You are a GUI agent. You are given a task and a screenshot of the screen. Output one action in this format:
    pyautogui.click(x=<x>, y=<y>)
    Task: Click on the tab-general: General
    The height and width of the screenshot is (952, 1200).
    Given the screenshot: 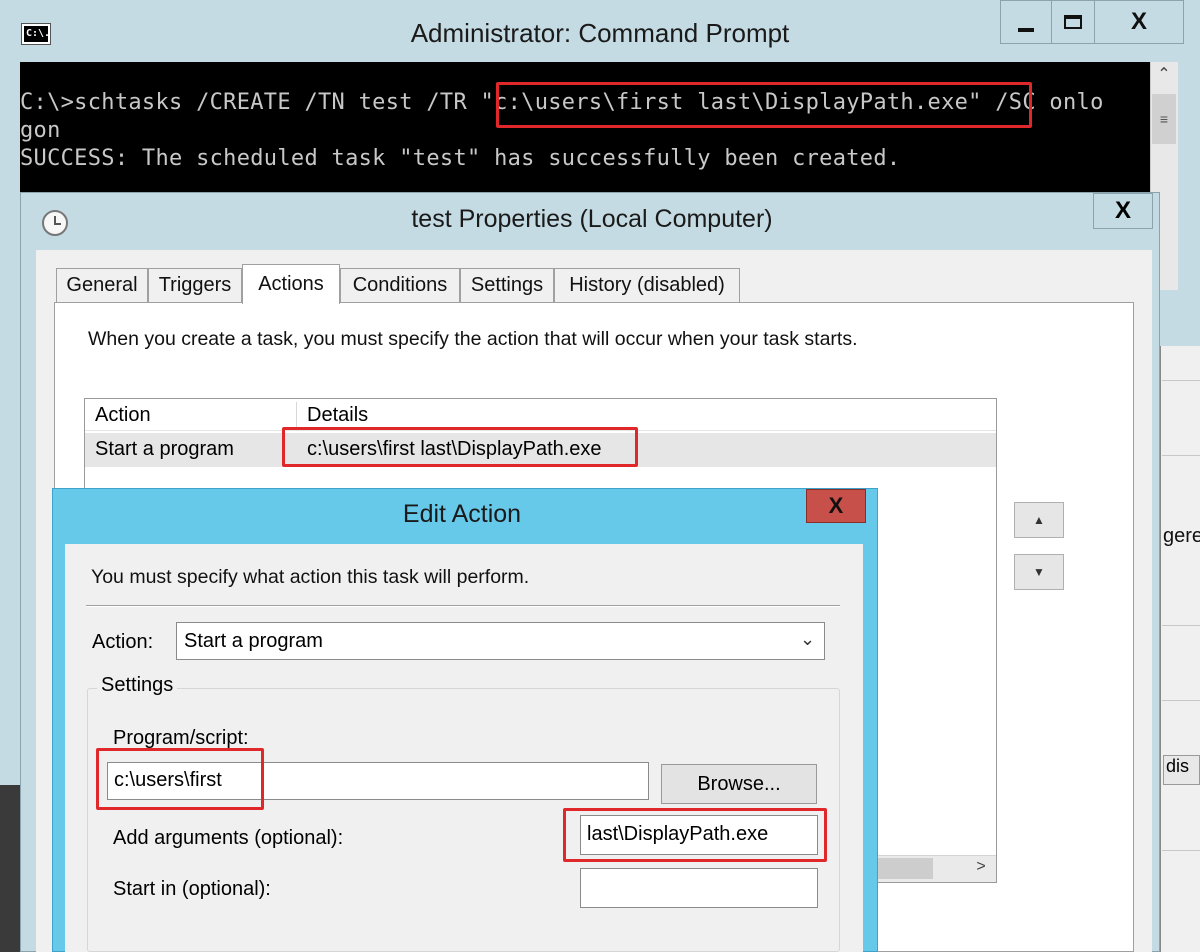 What is the action you would take?
    pyautogui.click(x=102, y=285)
    